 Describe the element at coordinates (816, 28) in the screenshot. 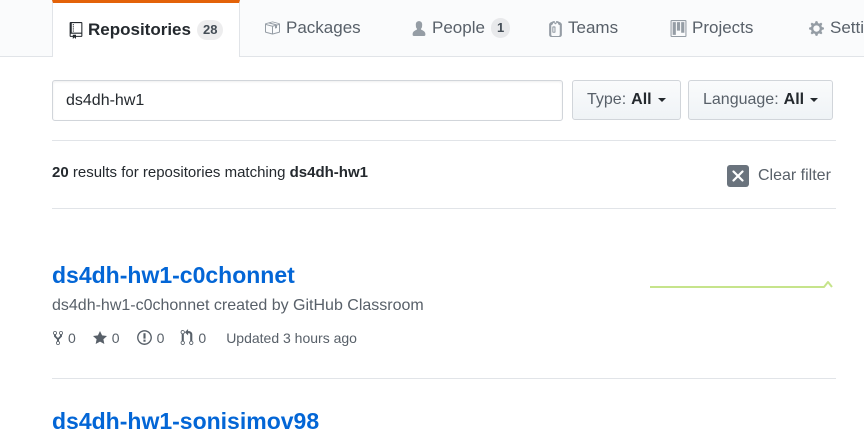

I see `gear-icon` at that location.